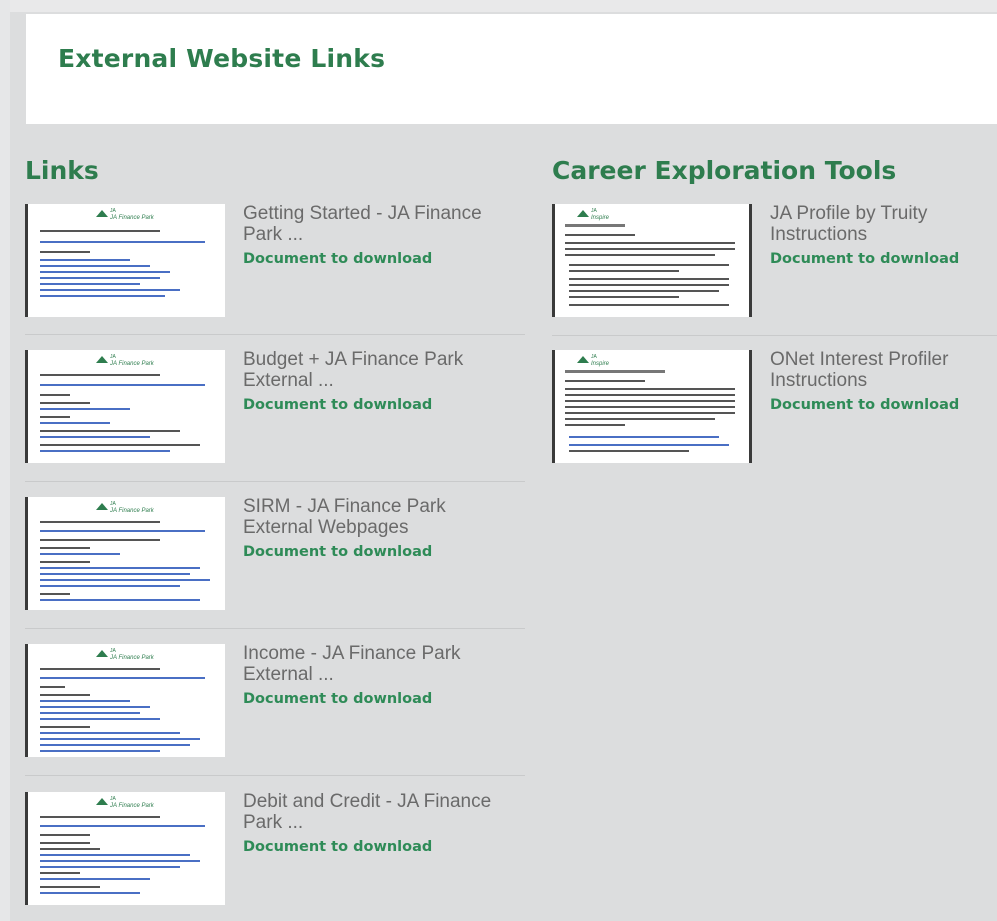  What do you see at coordinates (378, 517) in the screenshot?
I see `link-item-title: SIRM - JA Finance Park External Webpages` at bounding box center [378, 517].